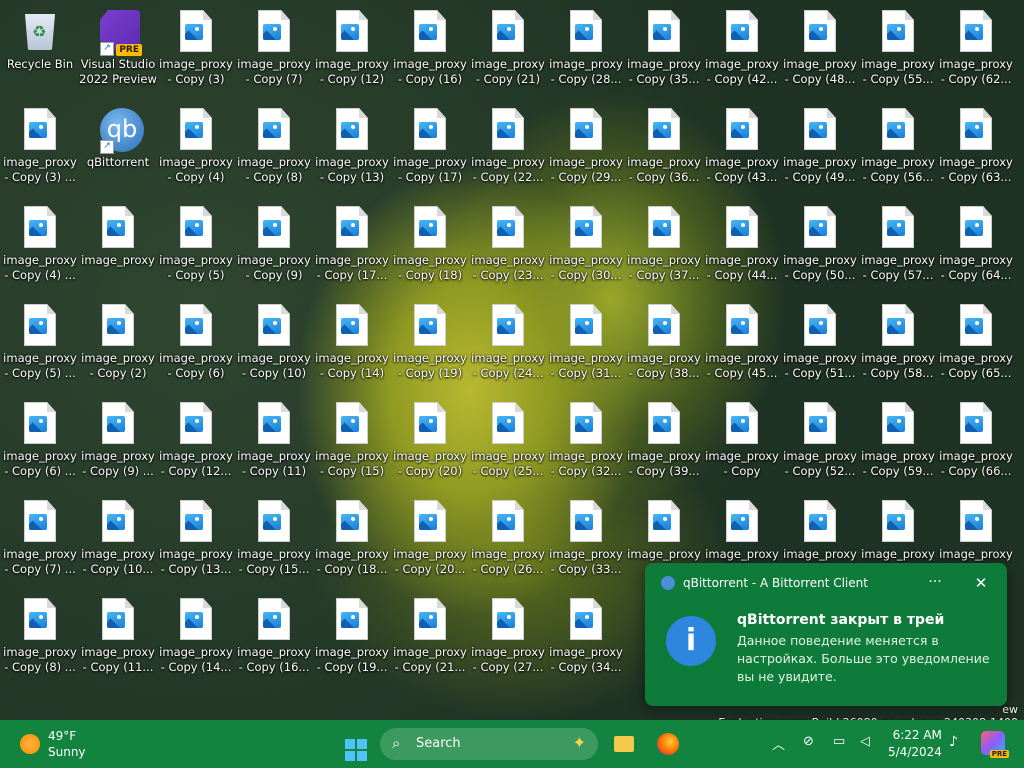 The image size is (1024, 768). What do you see at coordinates (40, 50) in the screenshot?
I see `desktop-recycle-icon: ♻ Recycle Bin` at bounding box center [40, 50].